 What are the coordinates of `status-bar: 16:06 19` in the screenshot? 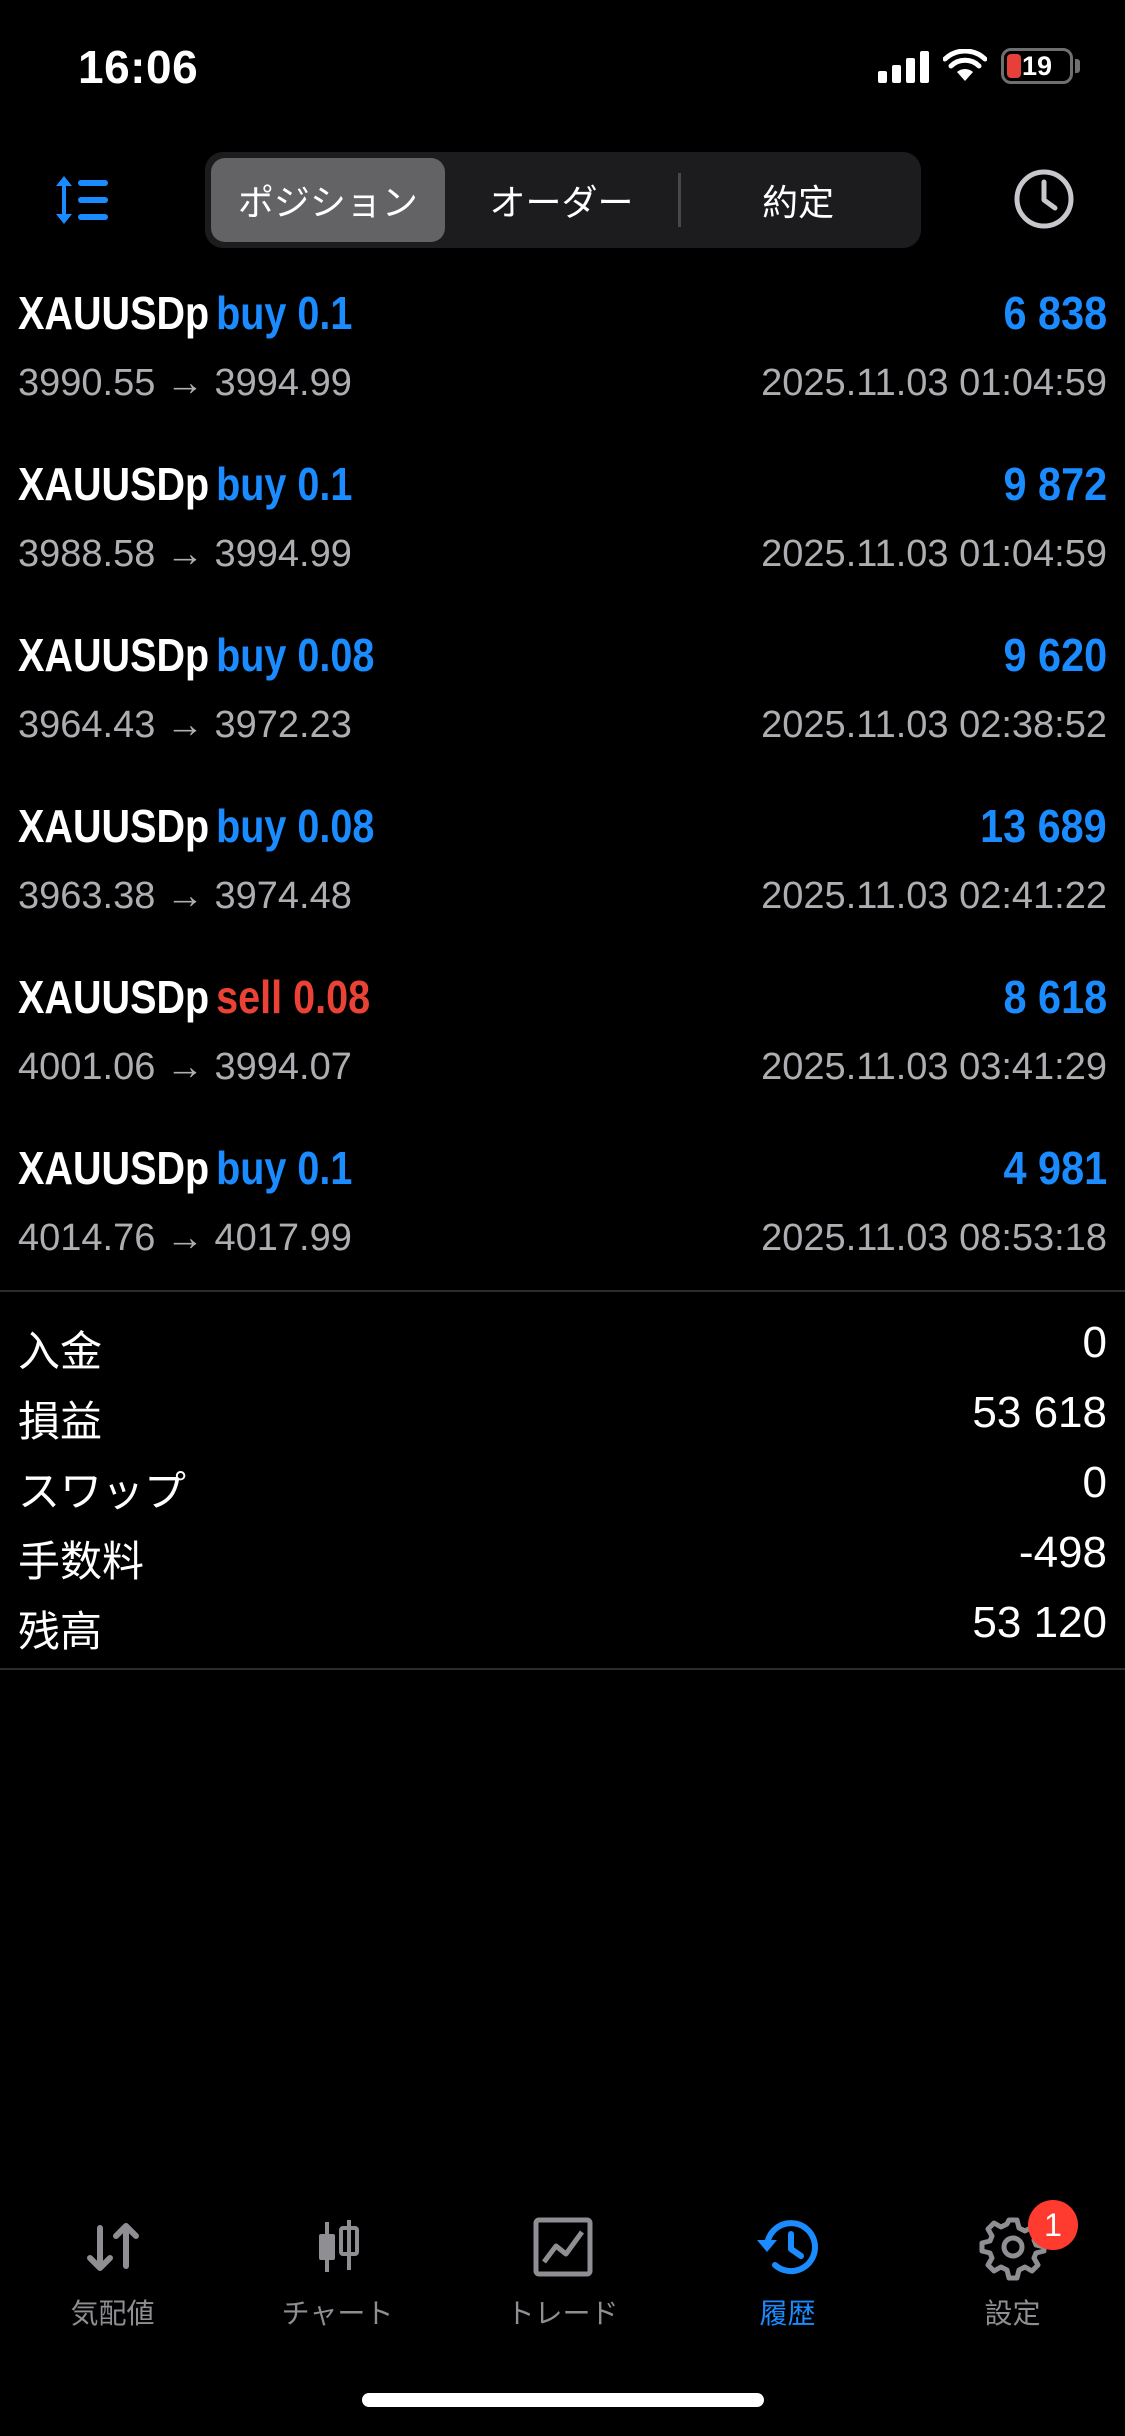 It's located at (562, 67).